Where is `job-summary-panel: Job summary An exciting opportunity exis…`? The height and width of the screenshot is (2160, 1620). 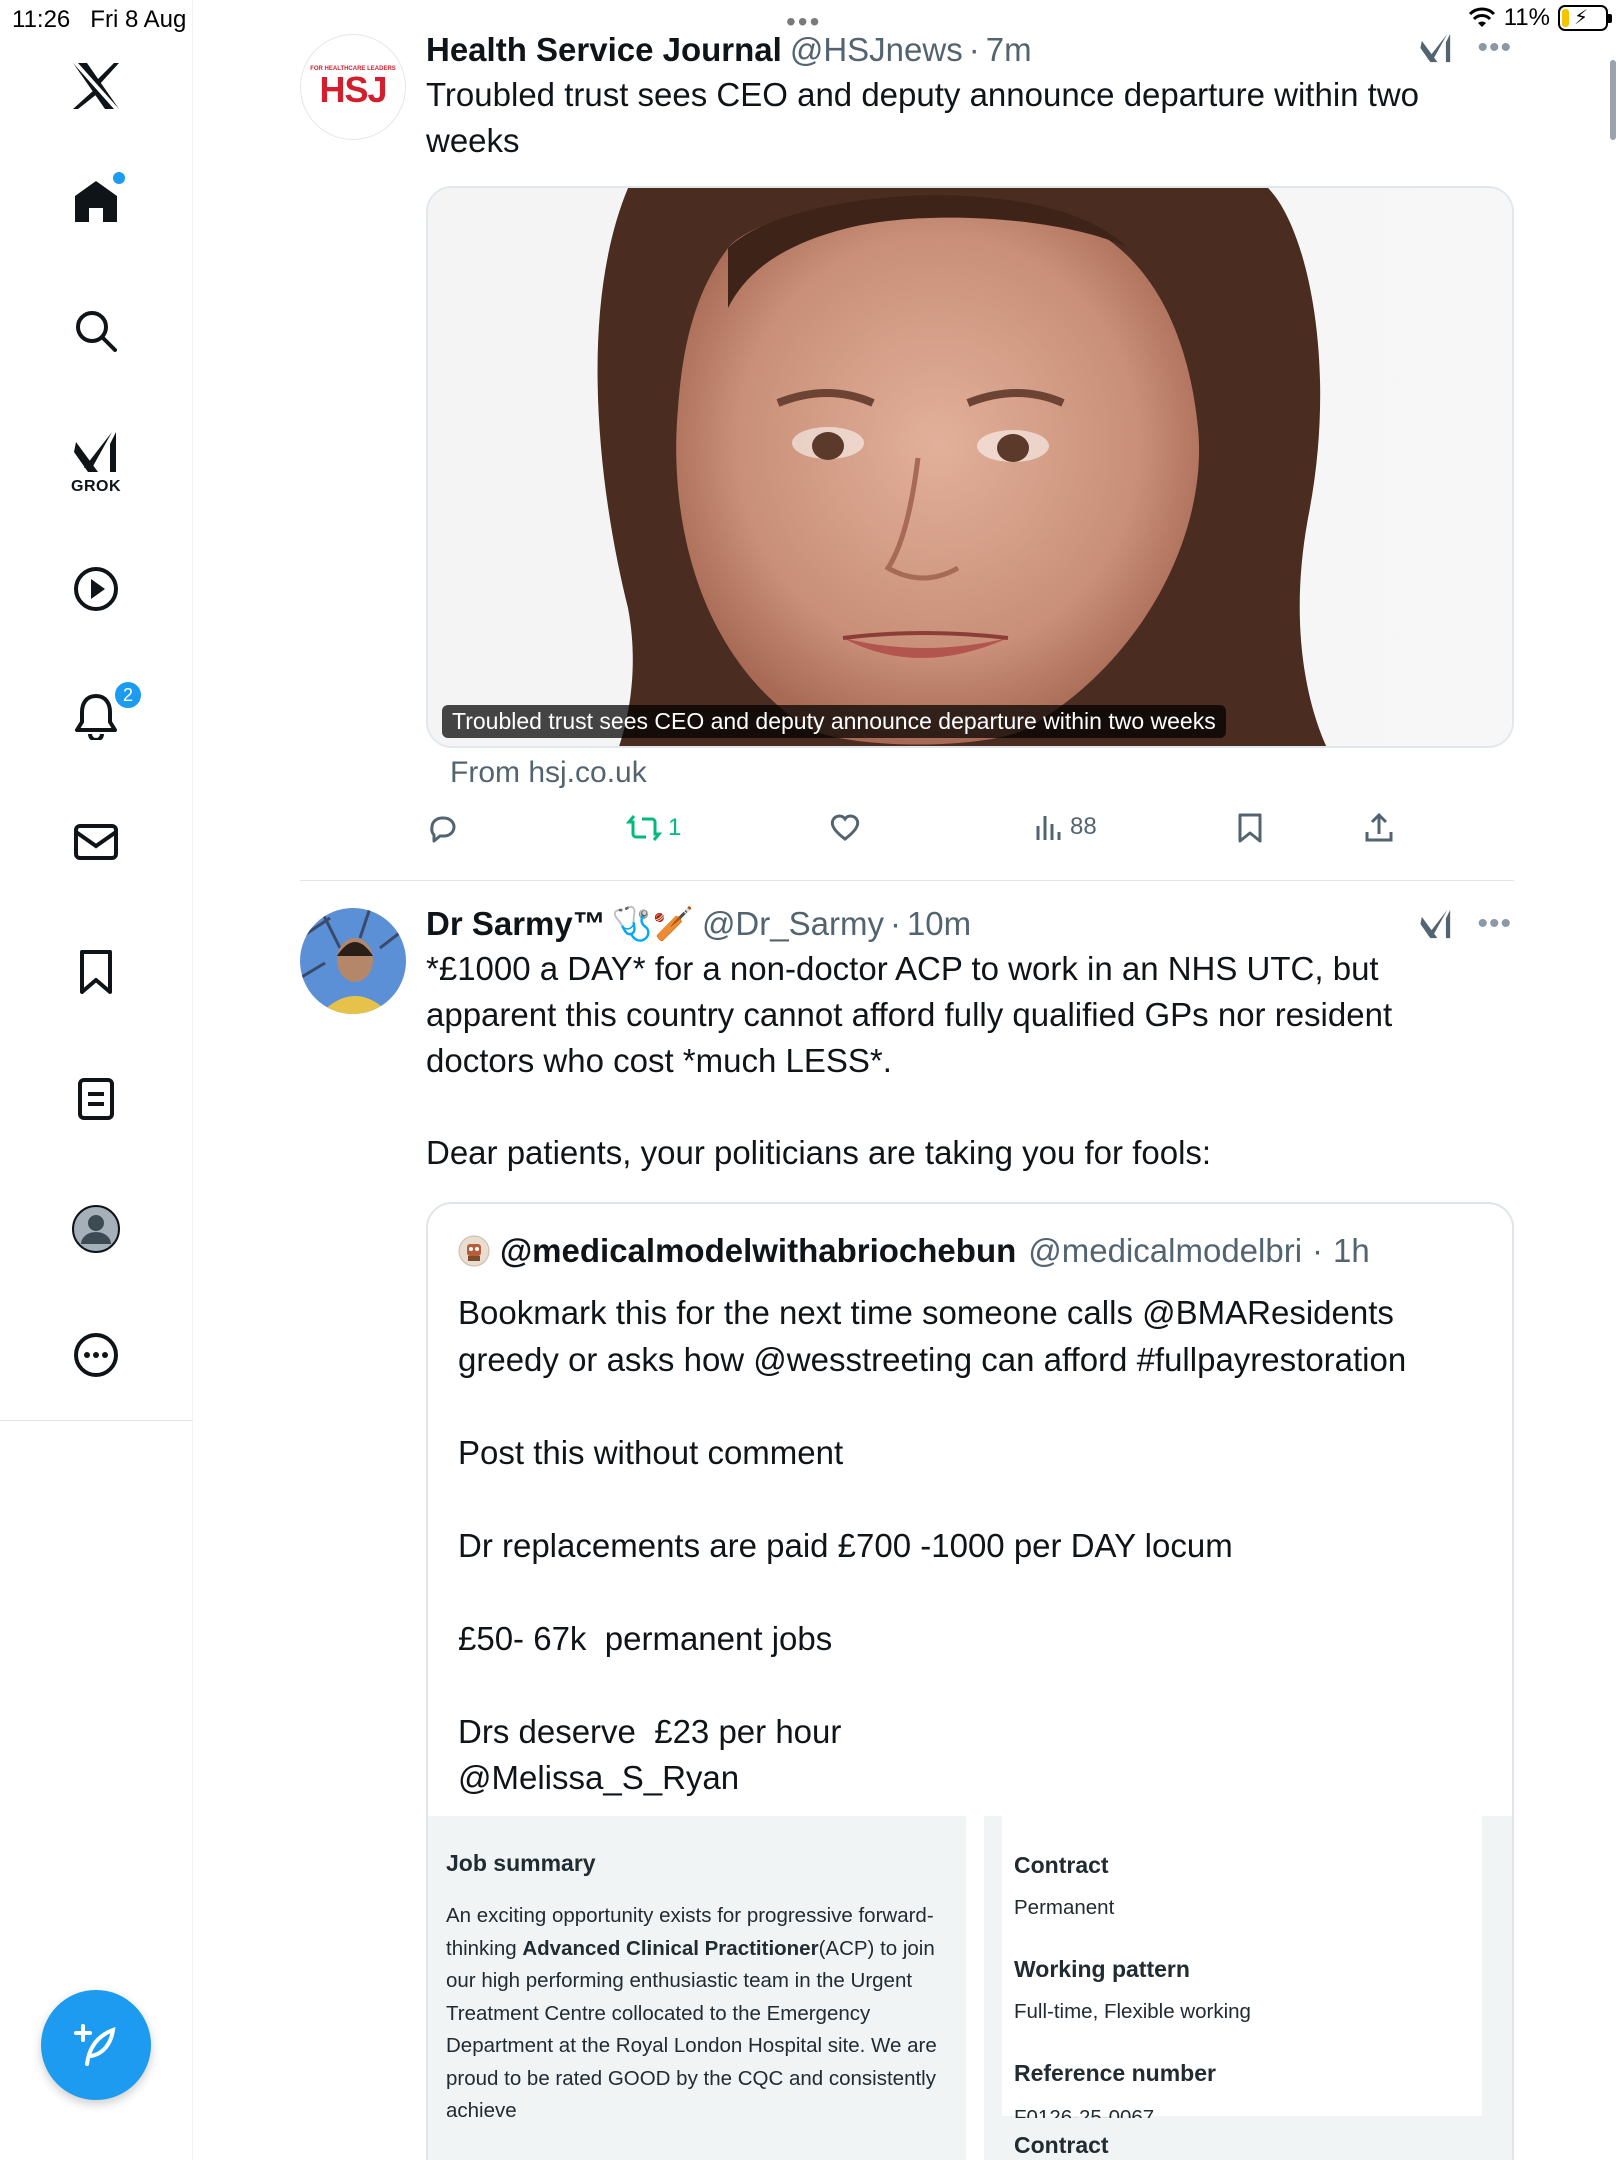 job-summary-panel: Job summary An exciting opportunity exis… is located at coordinates (697, 1988).